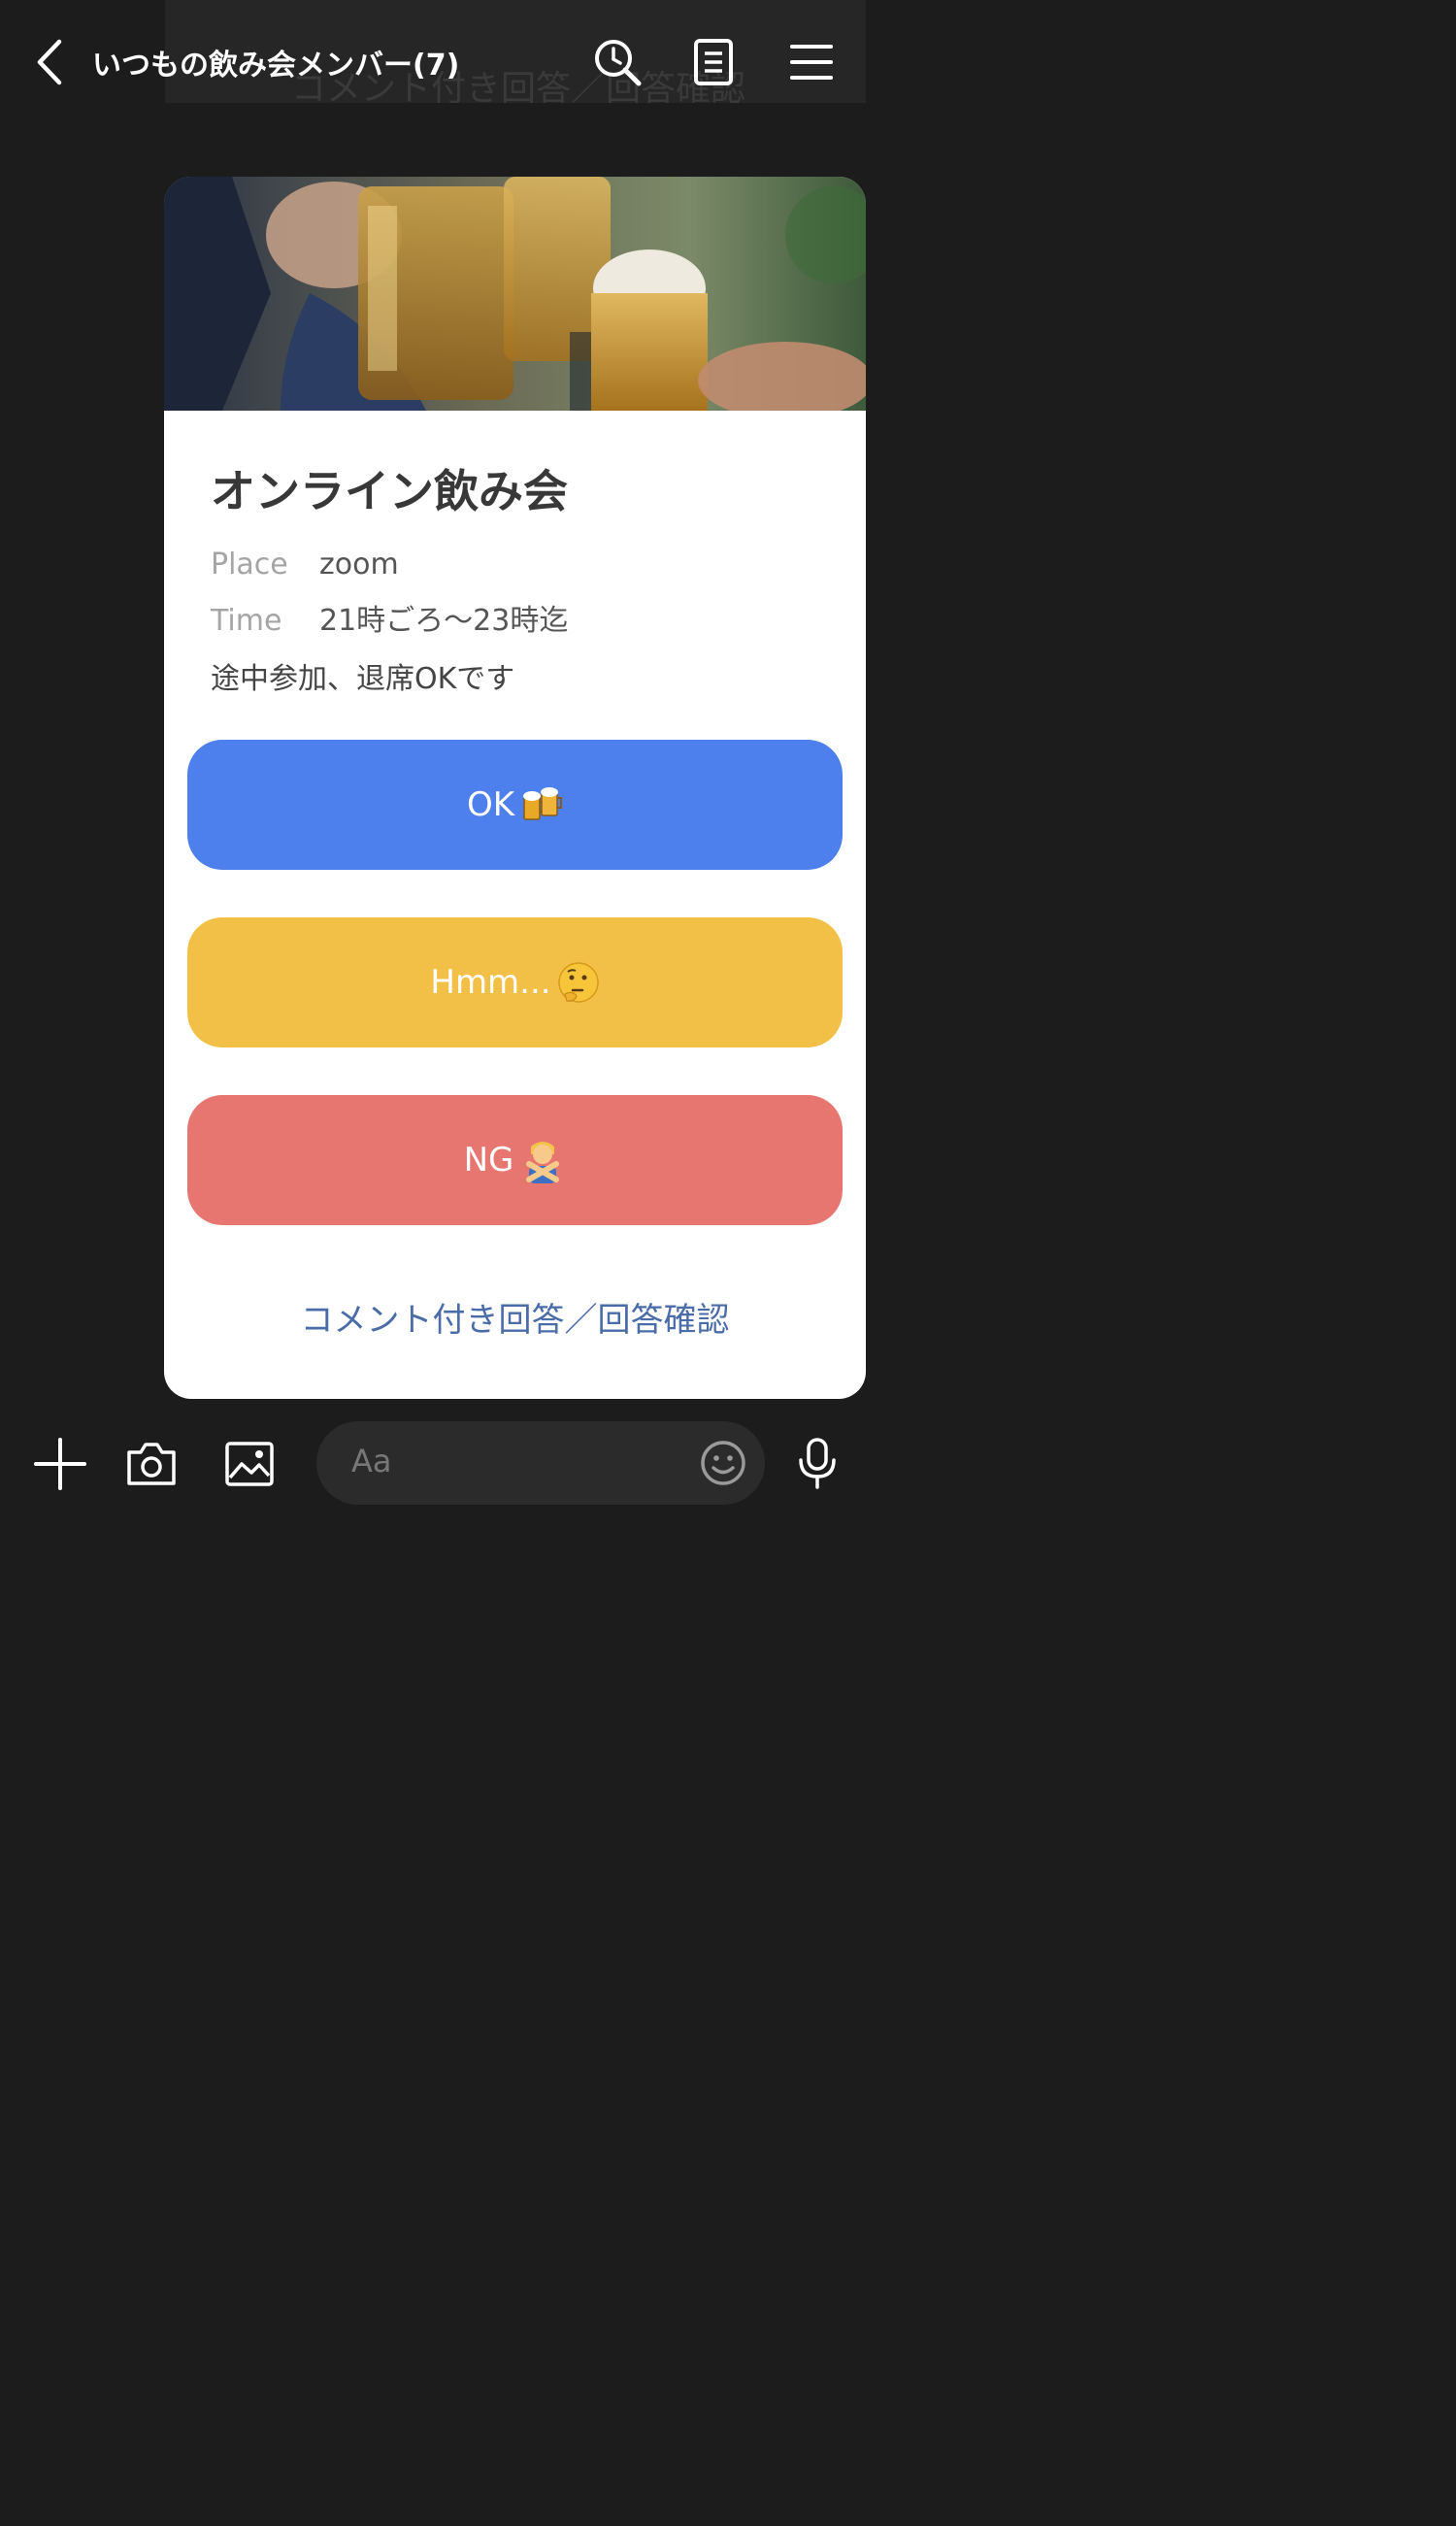  Describe the element at coordinates (540, 1463) in the screenshot. I see `message-input: Aa` at that location.